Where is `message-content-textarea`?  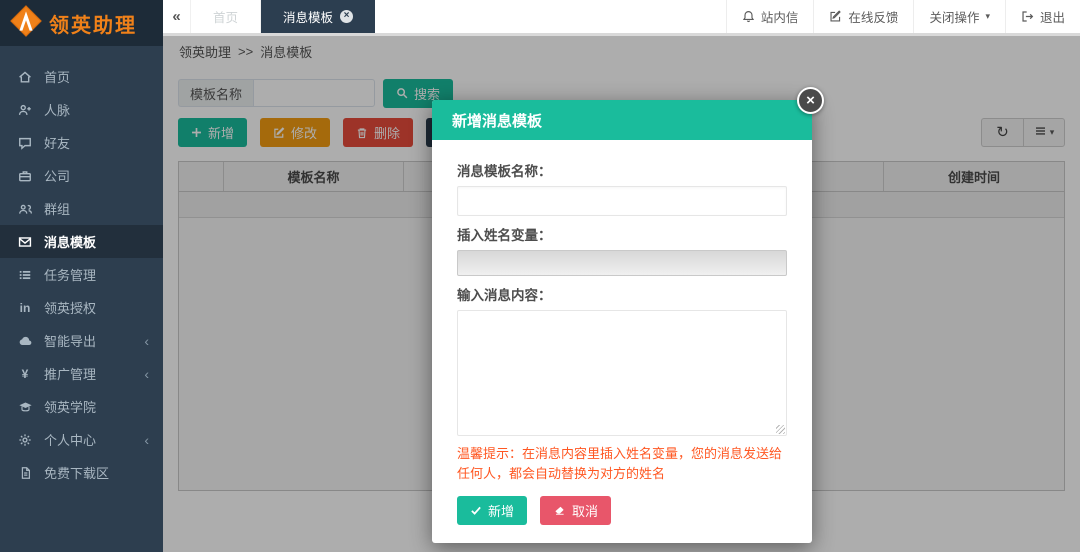
message-content-textarea is located at coordinates (622, 373).